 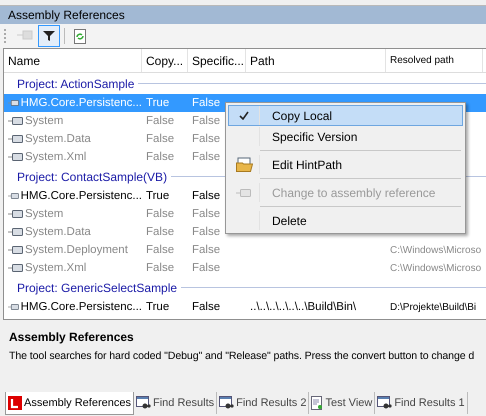 I want to click on document-icon, so click(x=317, y=403).